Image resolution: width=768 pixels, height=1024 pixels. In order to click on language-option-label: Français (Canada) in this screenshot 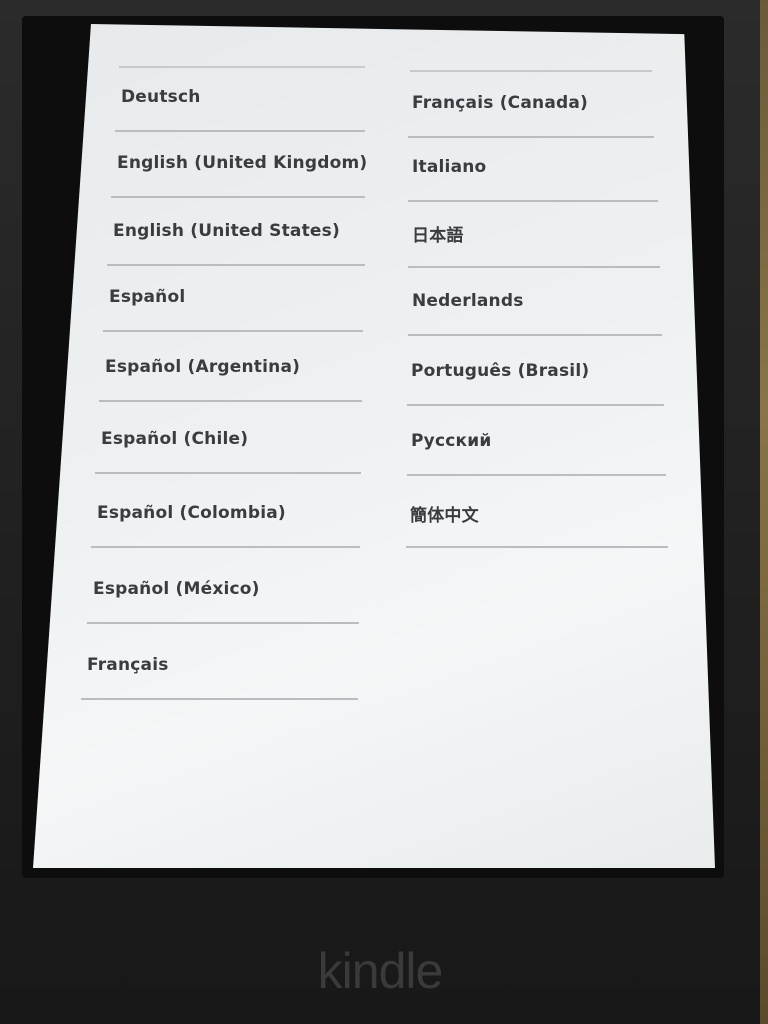, I will do `click(500, 103)`.